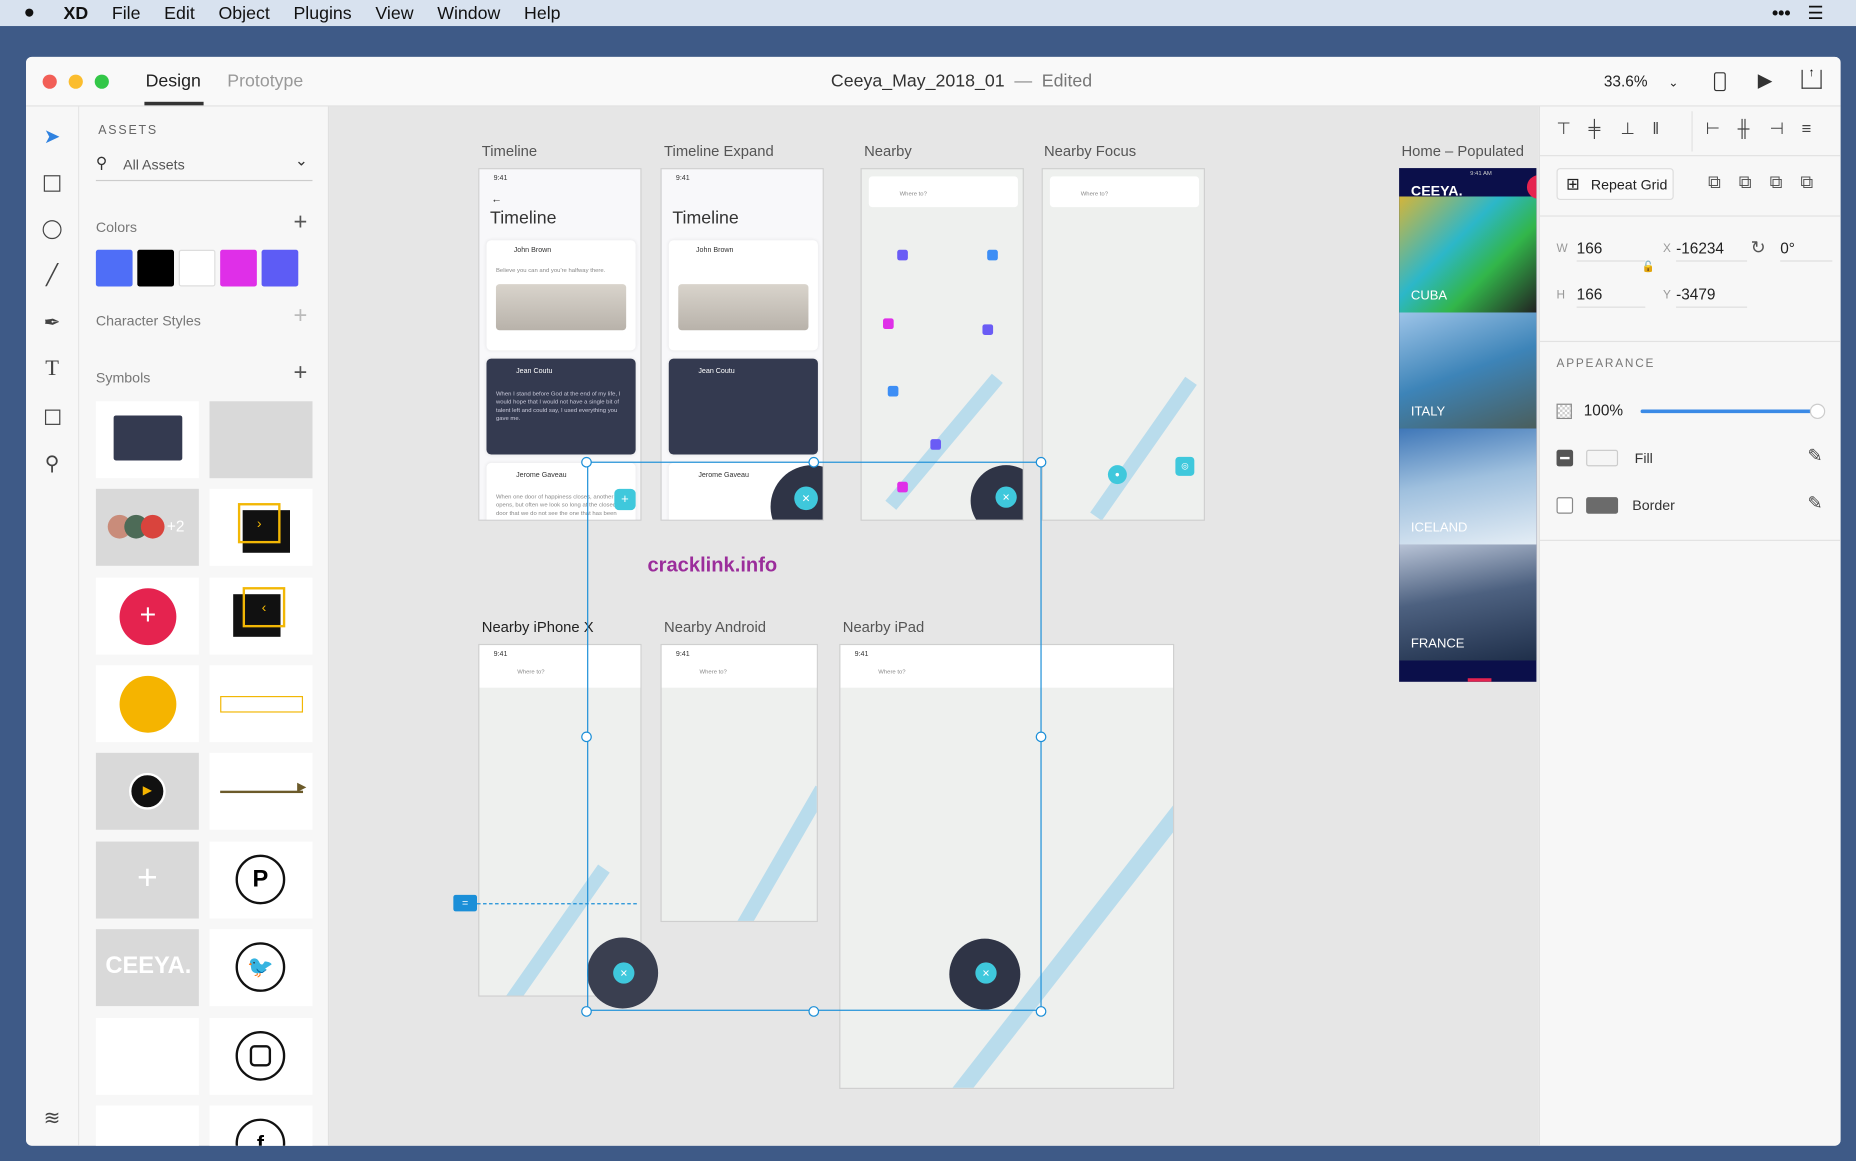 This screenshot has height=1161, width=1856. I want to click on list-icon: ☰, so click(1815, 13).